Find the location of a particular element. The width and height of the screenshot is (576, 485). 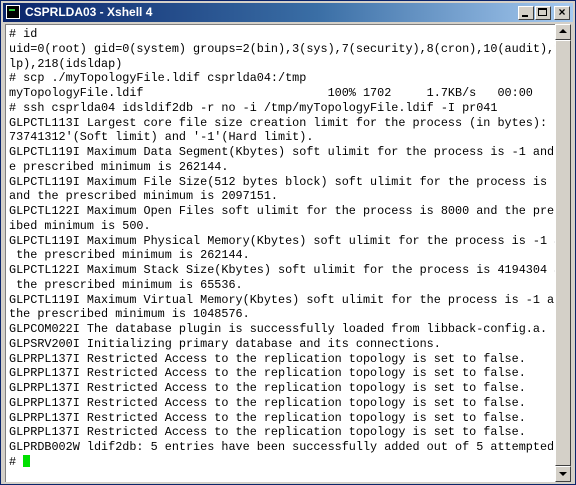

terminal-cursor is located at coordinates (27, 460).